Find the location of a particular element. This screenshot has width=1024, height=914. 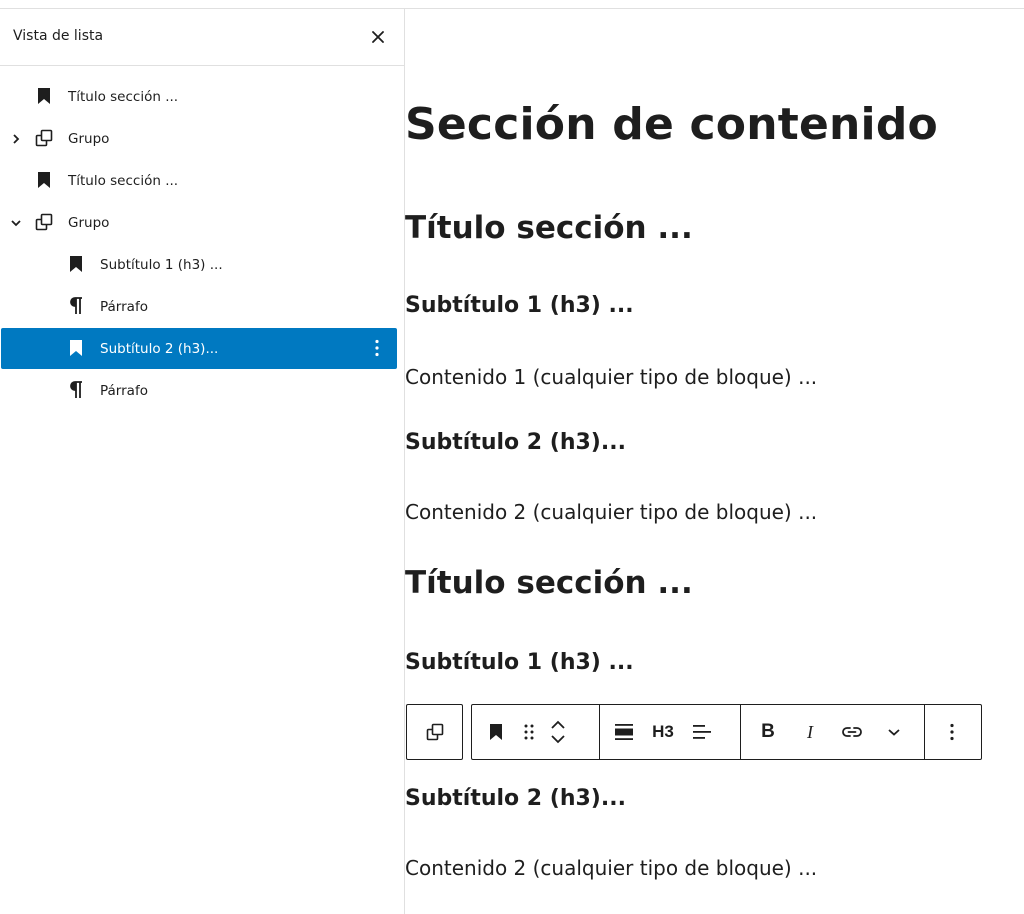

italic-button: I is located at coordinates (810, 732).